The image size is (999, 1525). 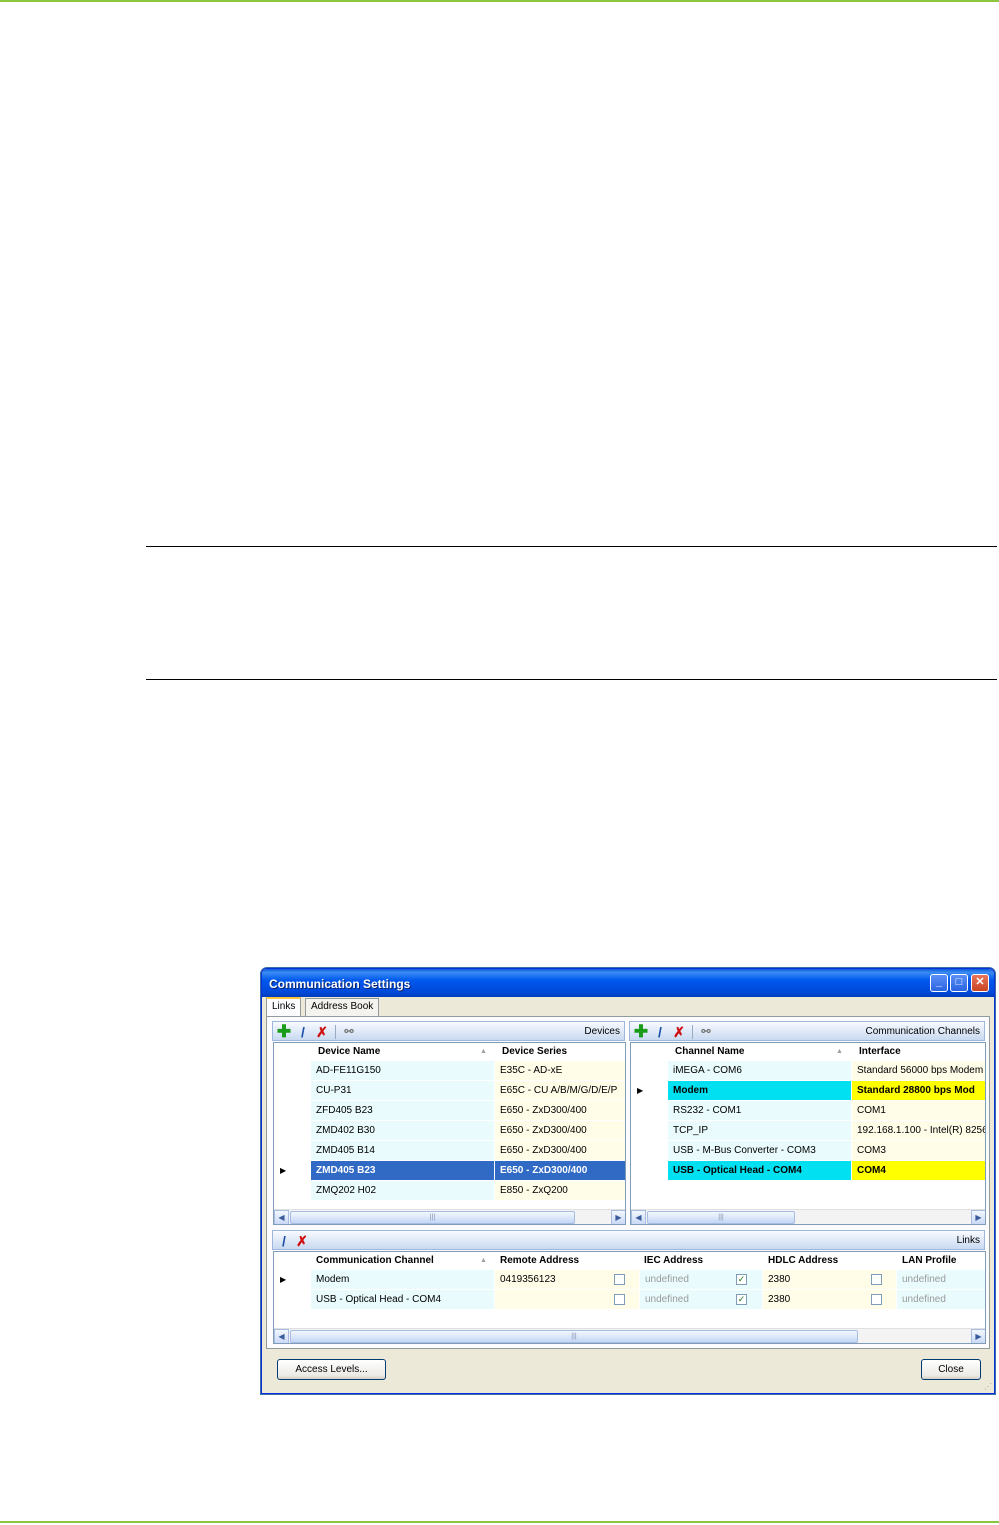 What do you see at coordinates (808, 1091) in the screenshot?
I see `table-row-highlighted: ▶ Modem Standard 28800 bps Mod` at bounding box center [808, 1091].